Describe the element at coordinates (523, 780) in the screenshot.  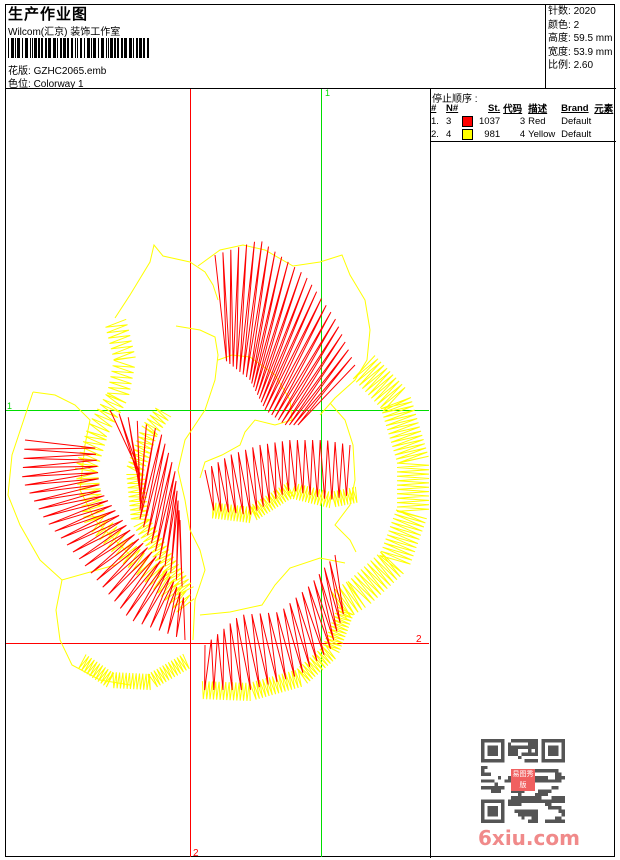
I see `stamp-logo: 易图秀版` at that location.